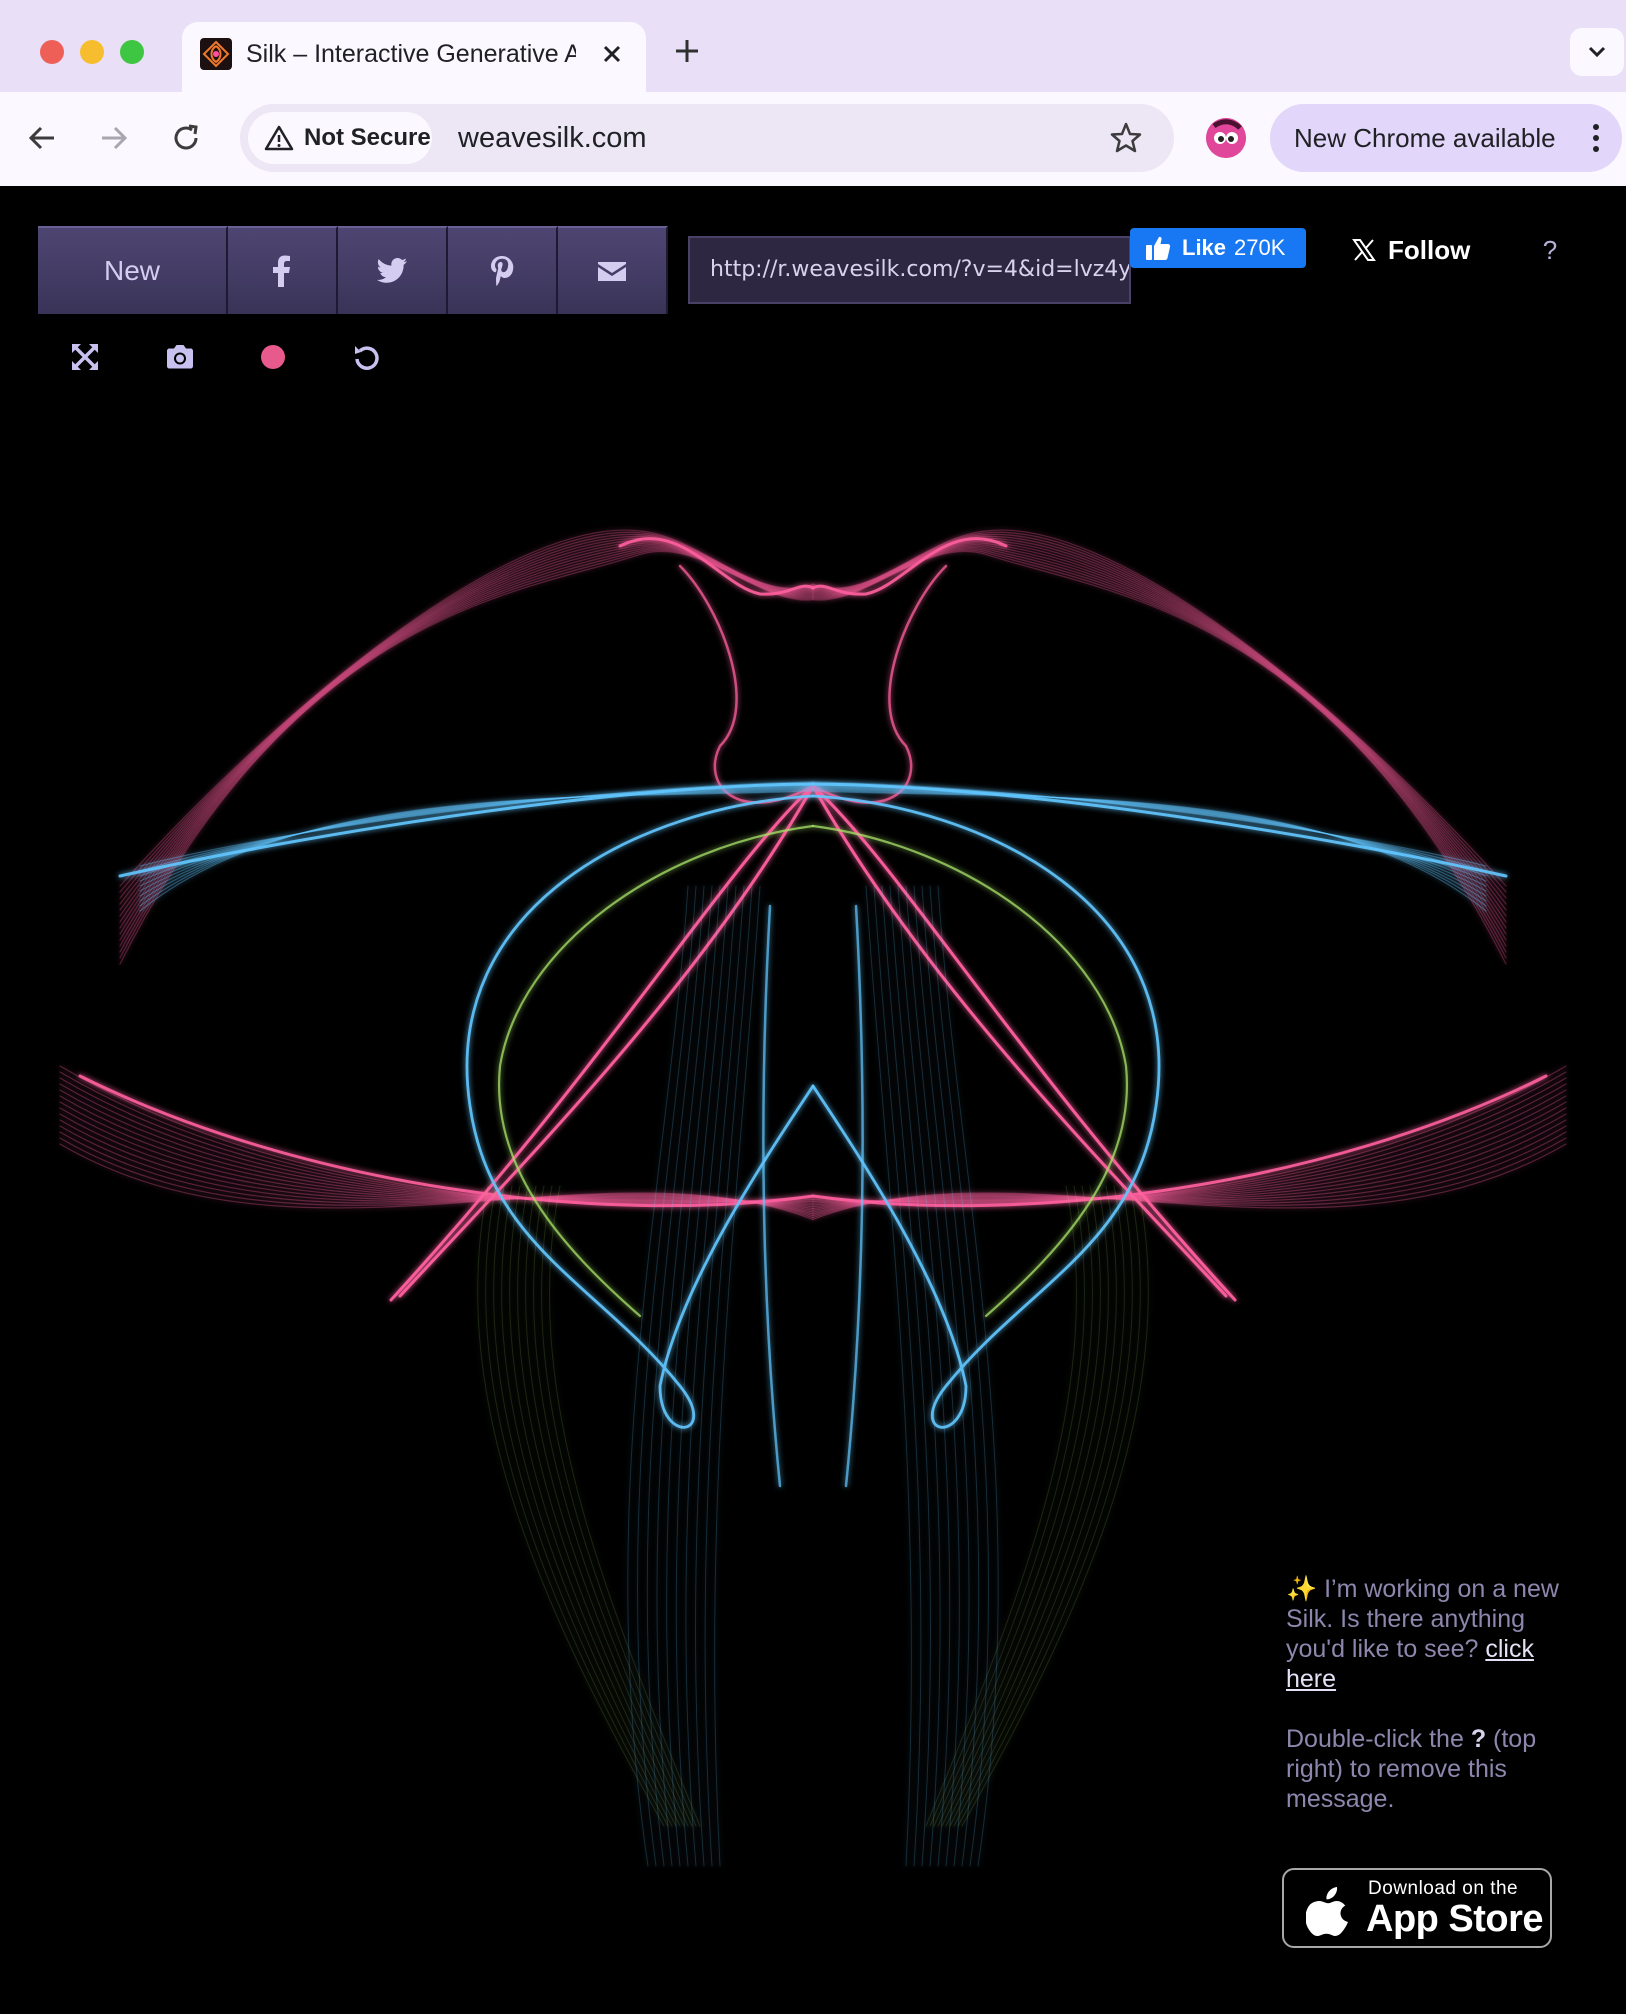  Describe the element at coordinates (1126, 138) in the screenshot. I see `bookmark-star-icon` at that location.